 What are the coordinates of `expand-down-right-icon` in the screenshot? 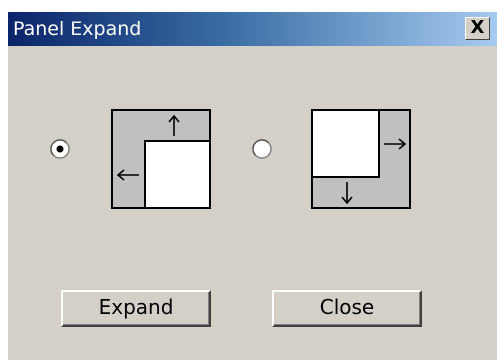 It's located at (361, 159).